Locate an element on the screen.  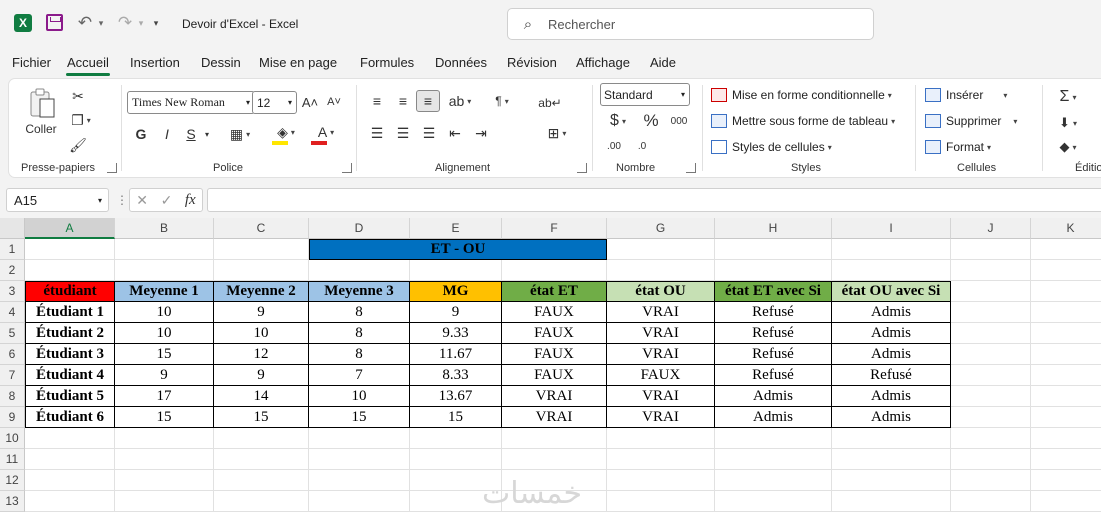
table-cell: 13.67 is located at coordinates (456, 396).